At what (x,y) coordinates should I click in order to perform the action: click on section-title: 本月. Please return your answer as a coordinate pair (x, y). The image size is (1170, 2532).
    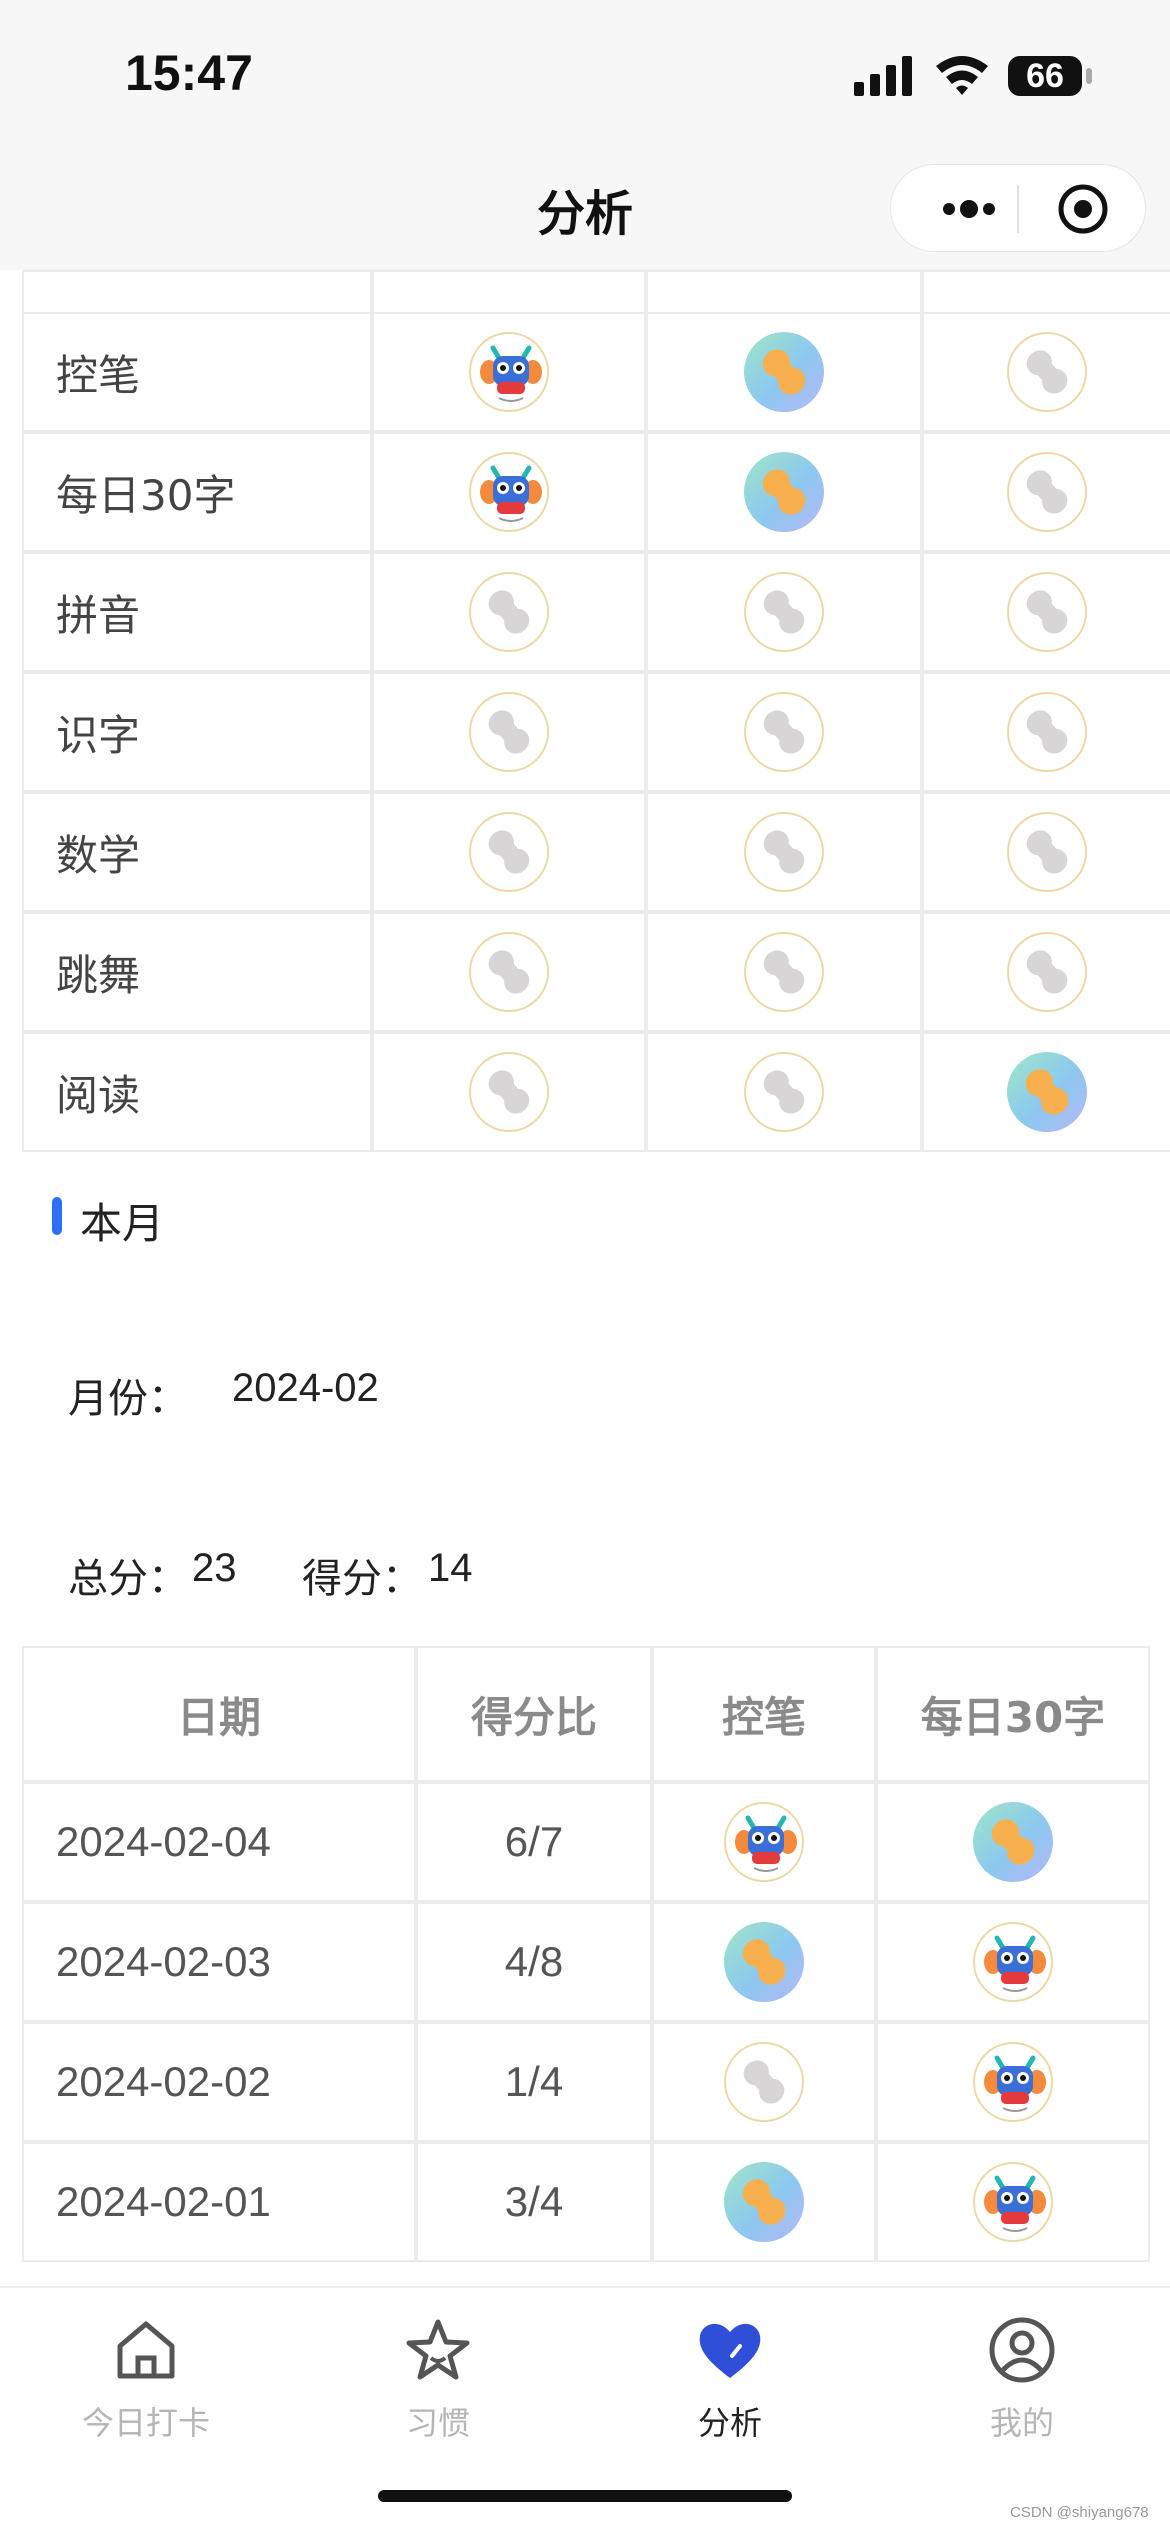
    Looking at the image, I should click on (122, 1223).